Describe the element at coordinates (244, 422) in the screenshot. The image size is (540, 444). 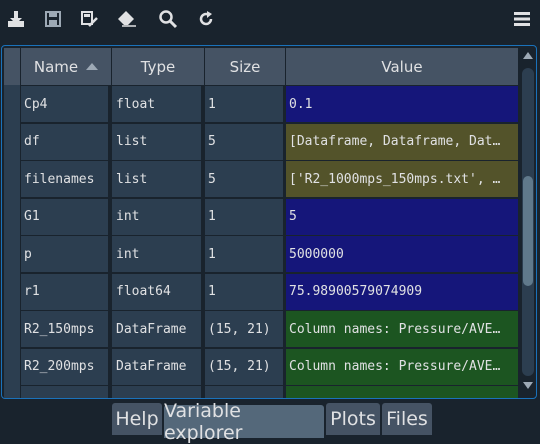
I see `tab-variable-explorer: Variable explorer` at that location.